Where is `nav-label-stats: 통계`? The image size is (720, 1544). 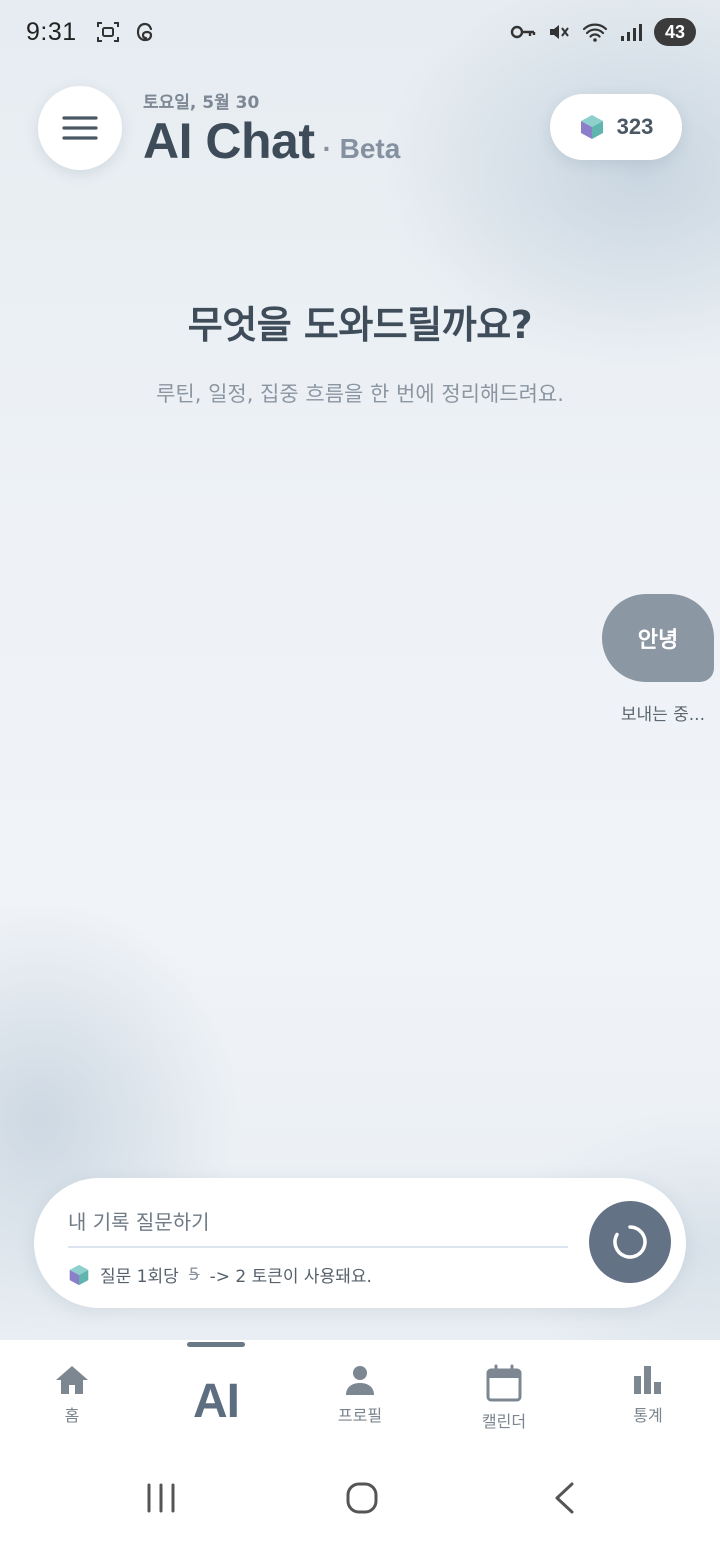 nav-label-stats: 통계 is located at coordinates (648, 1415).